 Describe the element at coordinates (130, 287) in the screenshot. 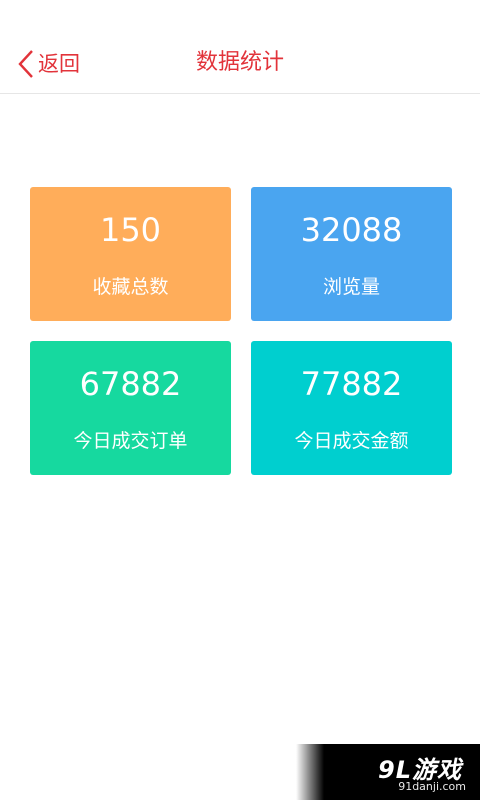

I see `stat-label: 收藏总数` at that location.